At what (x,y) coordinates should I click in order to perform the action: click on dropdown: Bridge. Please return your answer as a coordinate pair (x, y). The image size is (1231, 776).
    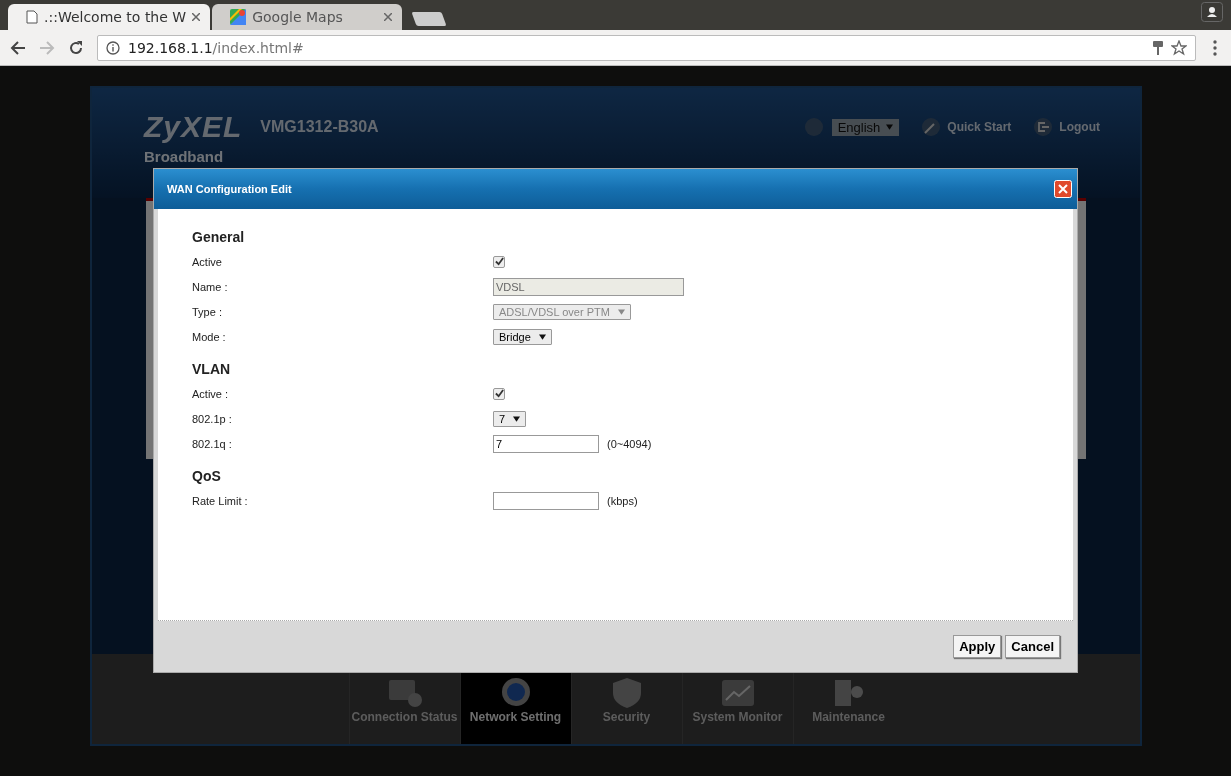
    Looking at the image, I should click on (522, 336).